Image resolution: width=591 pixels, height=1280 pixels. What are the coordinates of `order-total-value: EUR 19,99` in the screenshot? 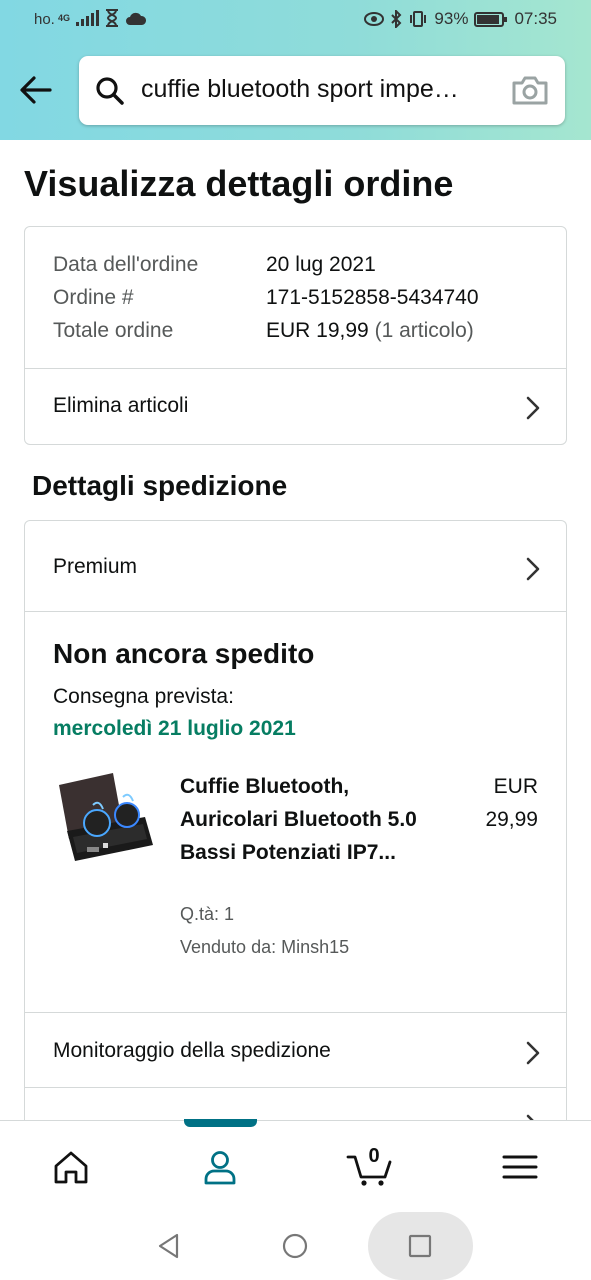 It's located at (317, 330).